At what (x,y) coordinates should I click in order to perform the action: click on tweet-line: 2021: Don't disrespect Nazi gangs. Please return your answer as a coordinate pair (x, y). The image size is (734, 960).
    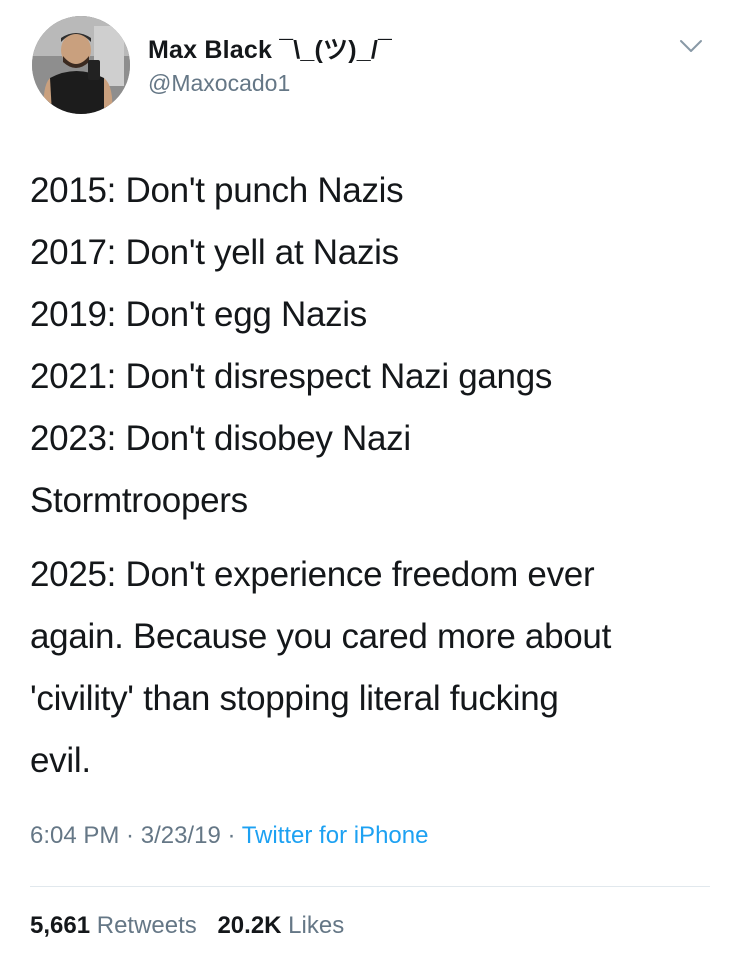
    Looking at the image, I should click on (291, 376).